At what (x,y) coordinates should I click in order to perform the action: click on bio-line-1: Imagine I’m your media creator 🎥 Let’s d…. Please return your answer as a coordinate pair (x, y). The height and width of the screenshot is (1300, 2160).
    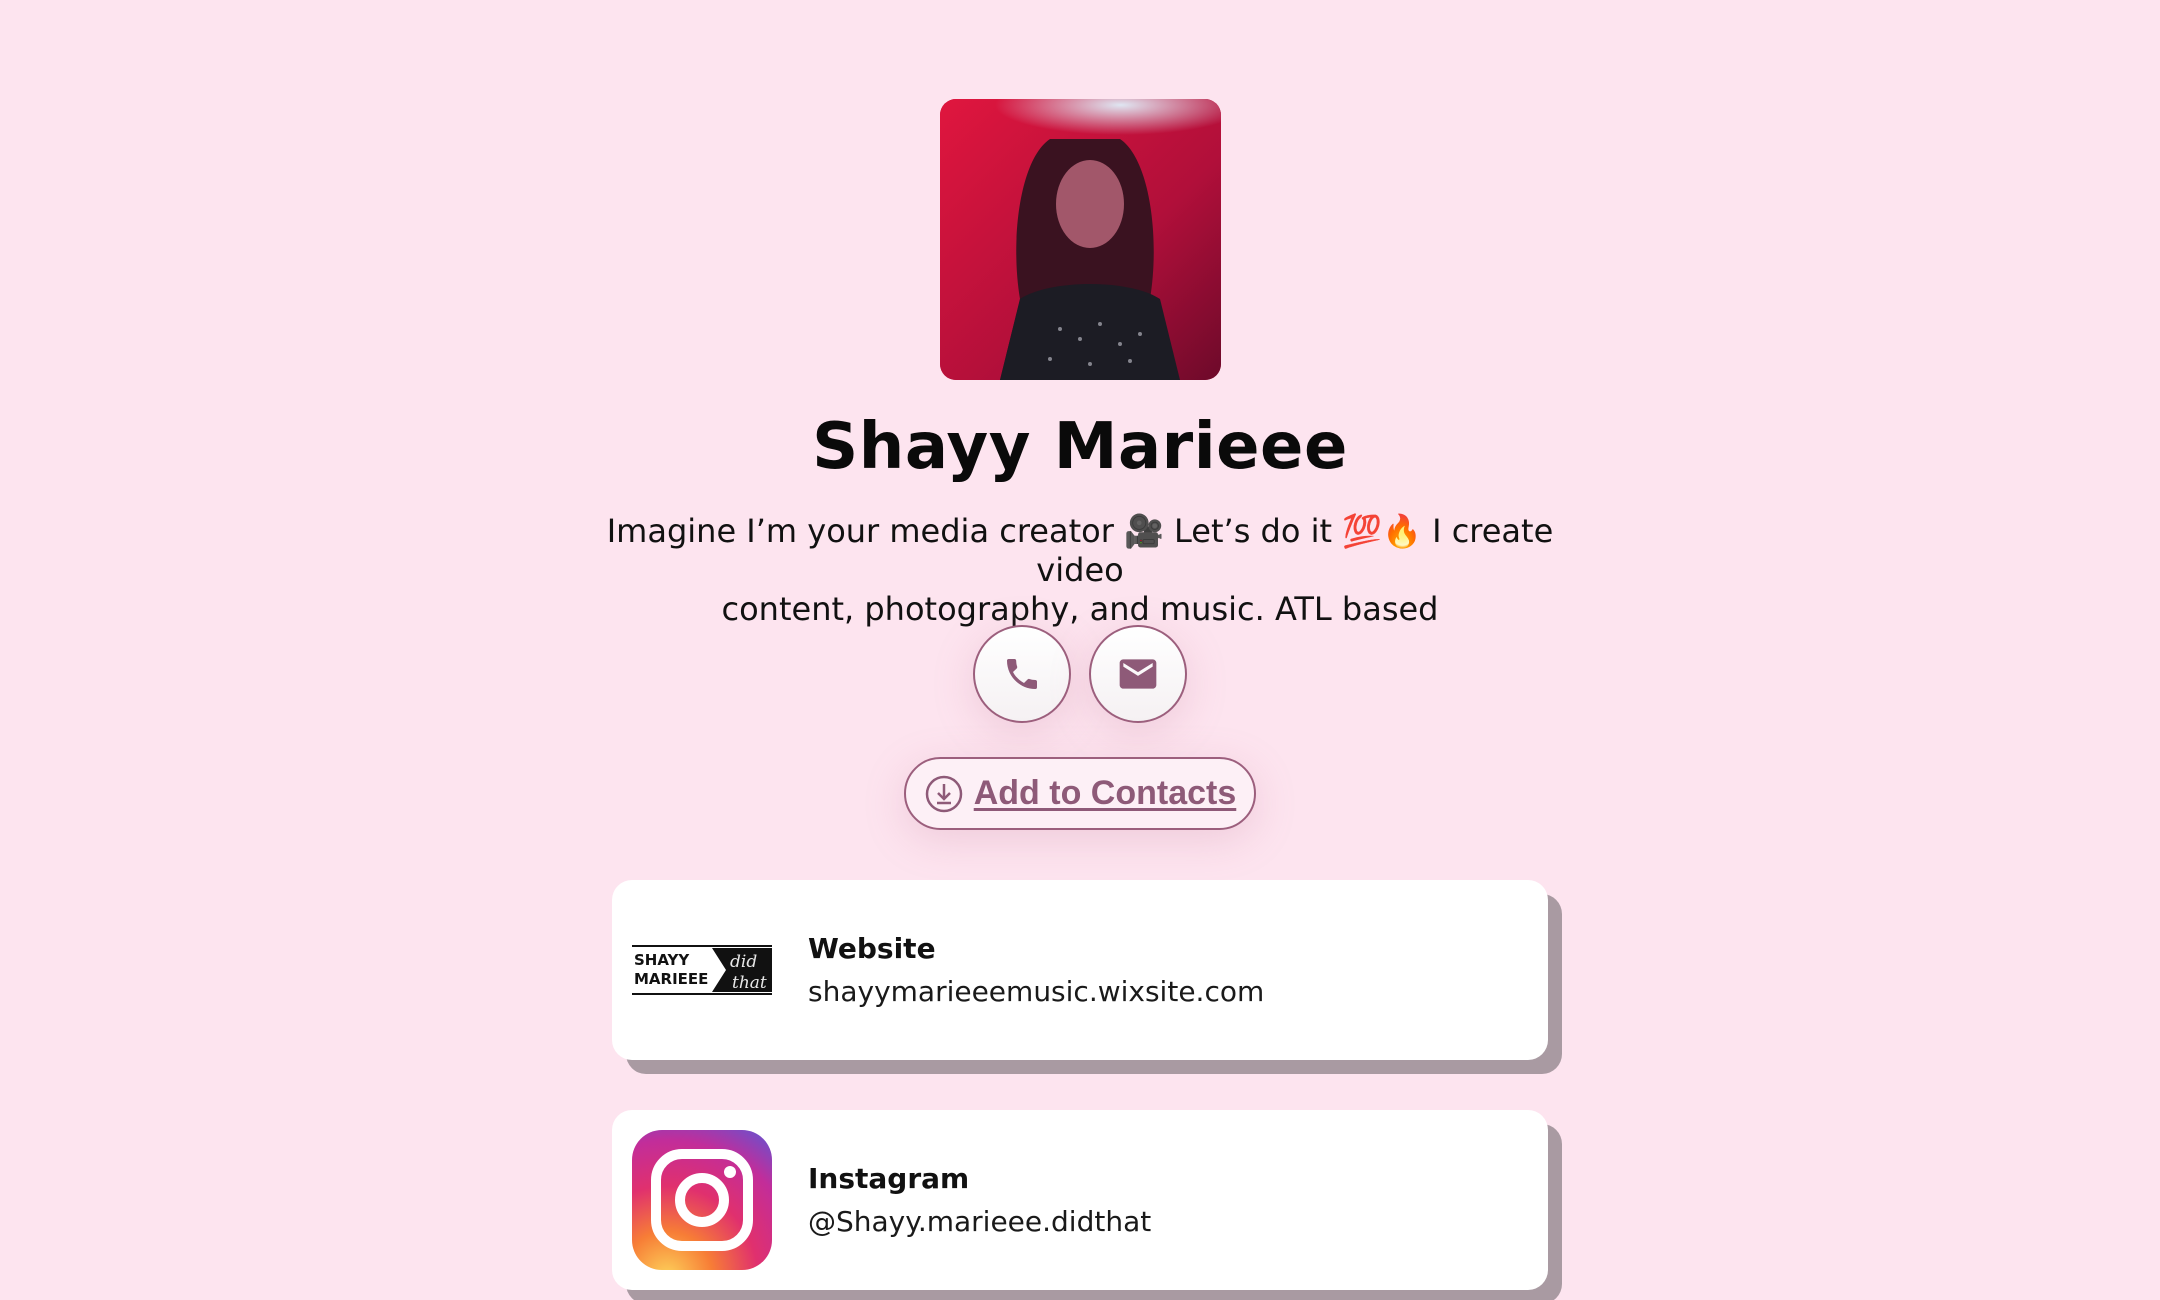
    Looking at the image, I should click on (1080, 550).